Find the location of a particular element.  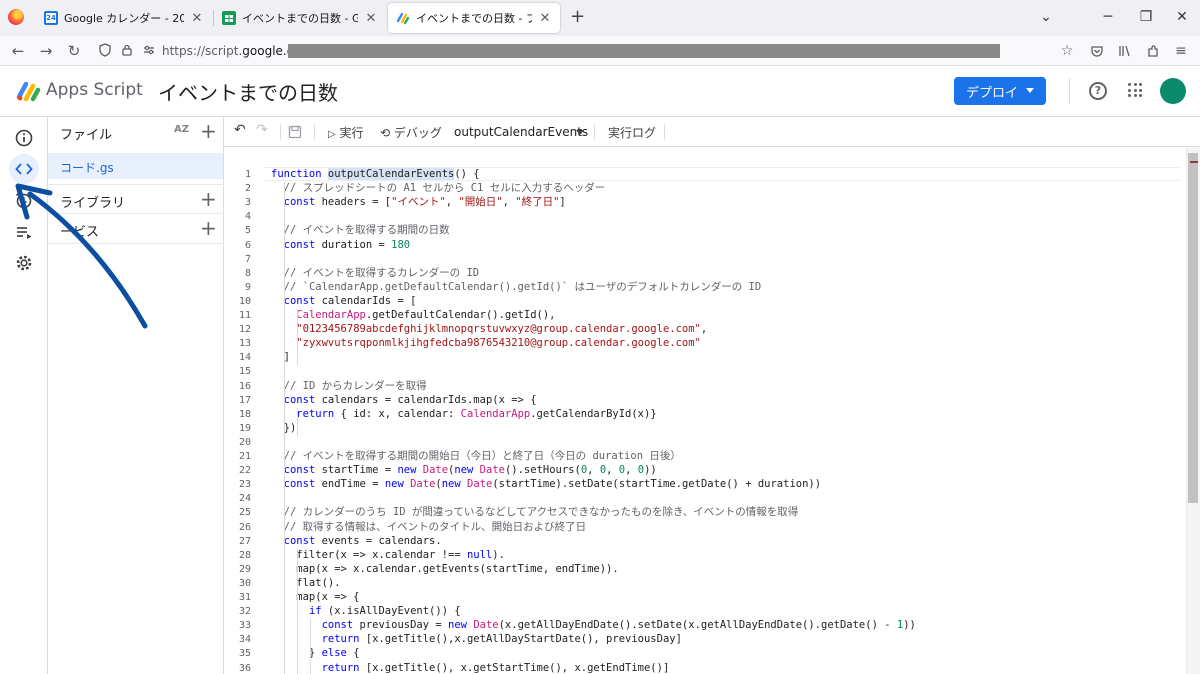

code-line: // スプレッドシートの A1 セルから C1 セルに入力するヘッダー is located at coordinates (438, 188).